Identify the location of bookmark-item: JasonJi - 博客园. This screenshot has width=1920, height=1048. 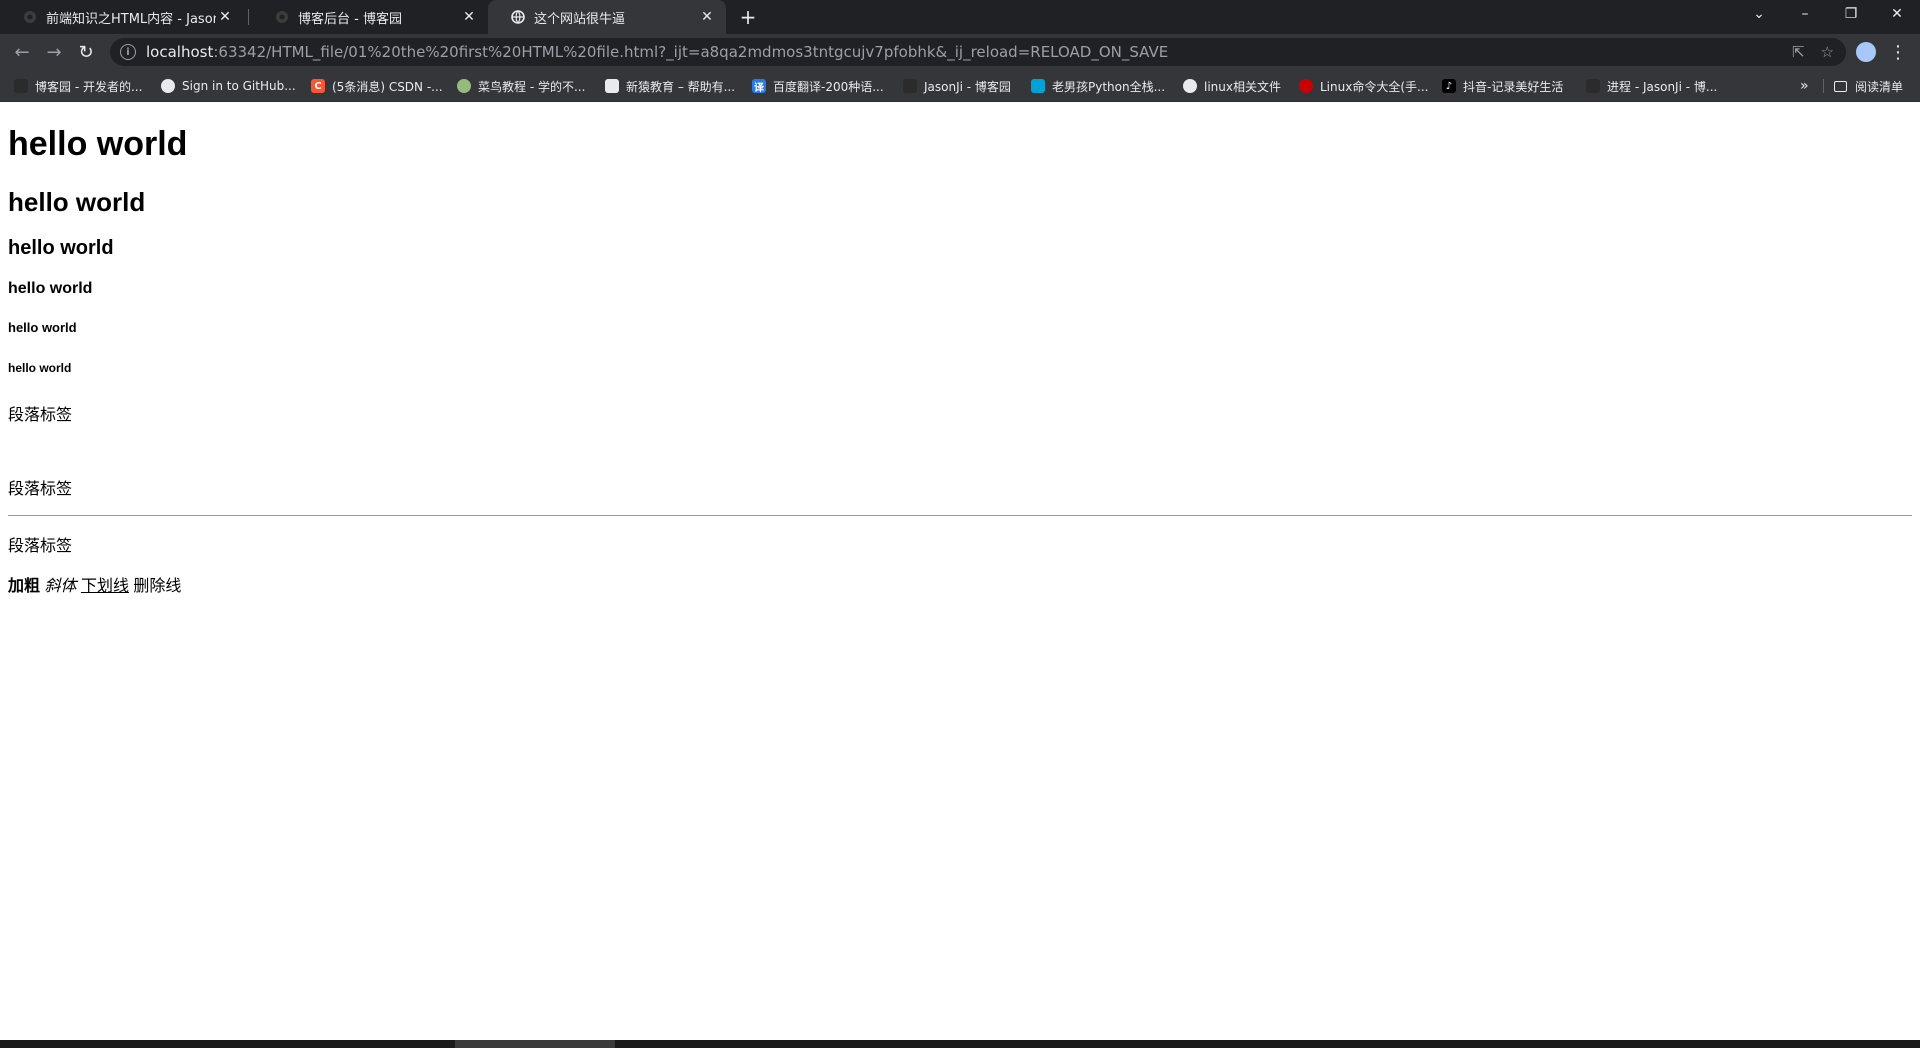
(957, 86).